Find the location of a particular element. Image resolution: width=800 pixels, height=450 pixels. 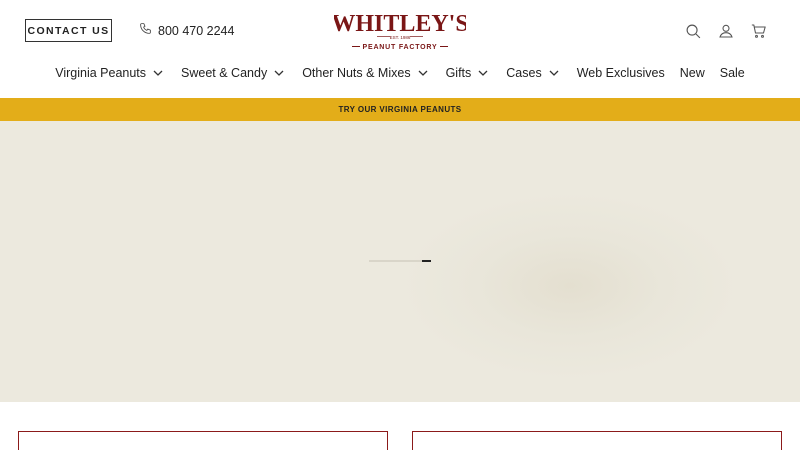

promo-text: TRY OUR VIRGINIA PEANUTS is located at coordinates (399, 109).